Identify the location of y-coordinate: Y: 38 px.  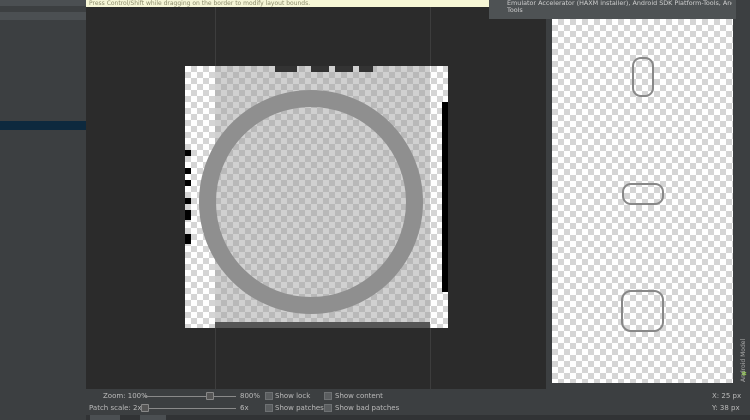
(726, 408).